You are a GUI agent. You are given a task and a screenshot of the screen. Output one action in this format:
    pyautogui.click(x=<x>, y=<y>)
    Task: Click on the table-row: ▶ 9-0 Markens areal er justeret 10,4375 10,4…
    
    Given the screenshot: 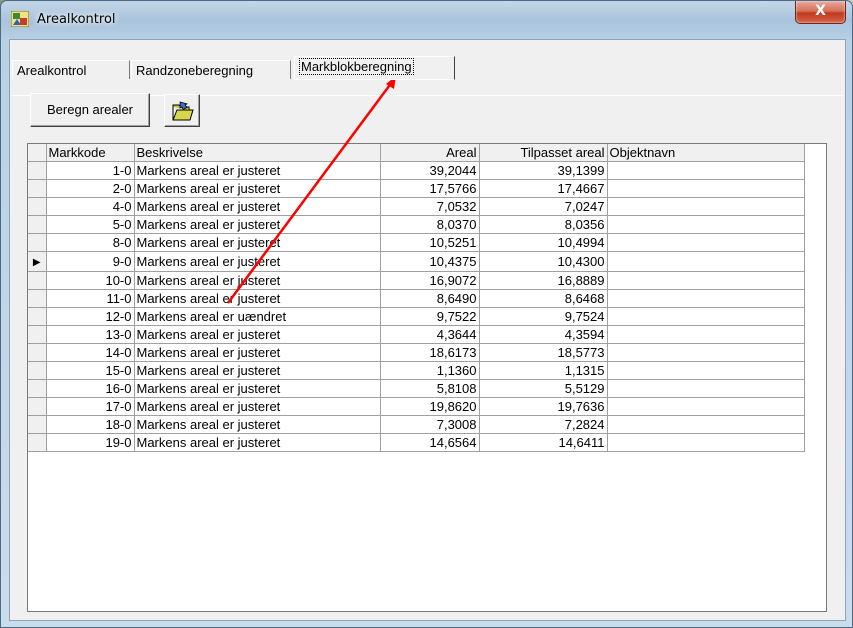 What is the action you would take?
    pyautogui.click(x=416, y=261)
    